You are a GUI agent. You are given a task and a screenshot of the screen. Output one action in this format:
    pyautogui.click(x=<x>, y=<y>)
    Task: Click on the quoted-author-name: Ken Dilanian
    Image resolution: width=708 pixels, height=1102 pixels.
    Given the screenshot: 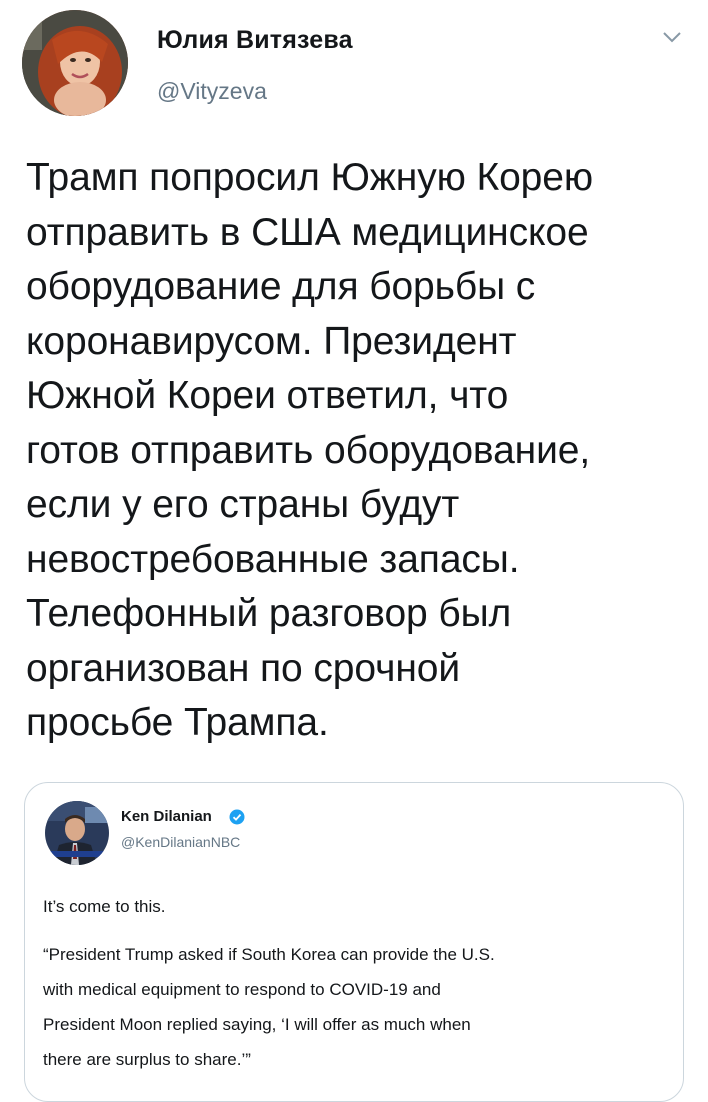 What is the action you would take?
    pyautogui.click(x=166, y=816)
    